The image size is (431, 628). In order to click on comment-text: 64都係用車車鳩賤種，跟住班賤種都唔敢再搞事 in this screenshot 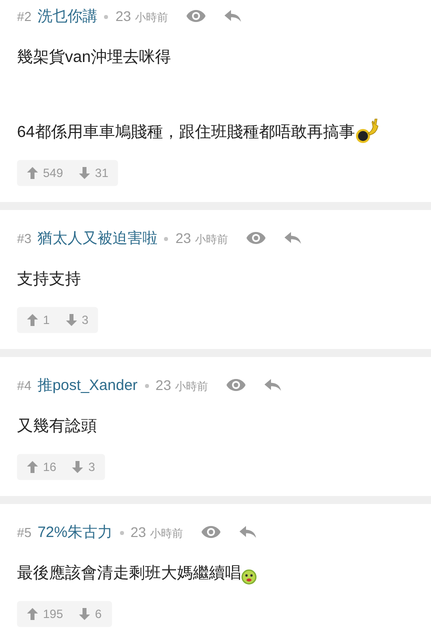, I will do `click(186, 132)`.